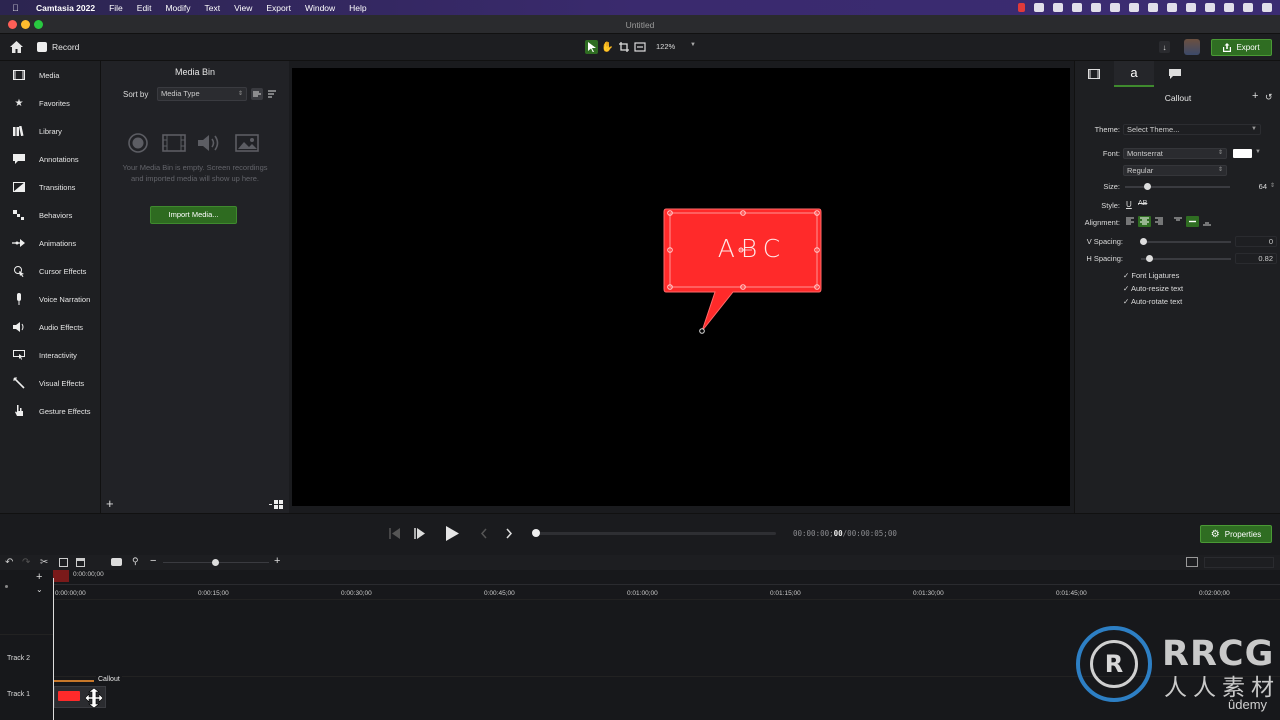 The height and width of the screenshot is (720, 1280). What do you see at coordinates (202, 94) in the screenshot?
I see `sort-by-select: Media Type ⇕` at bounding box center [202, 94].